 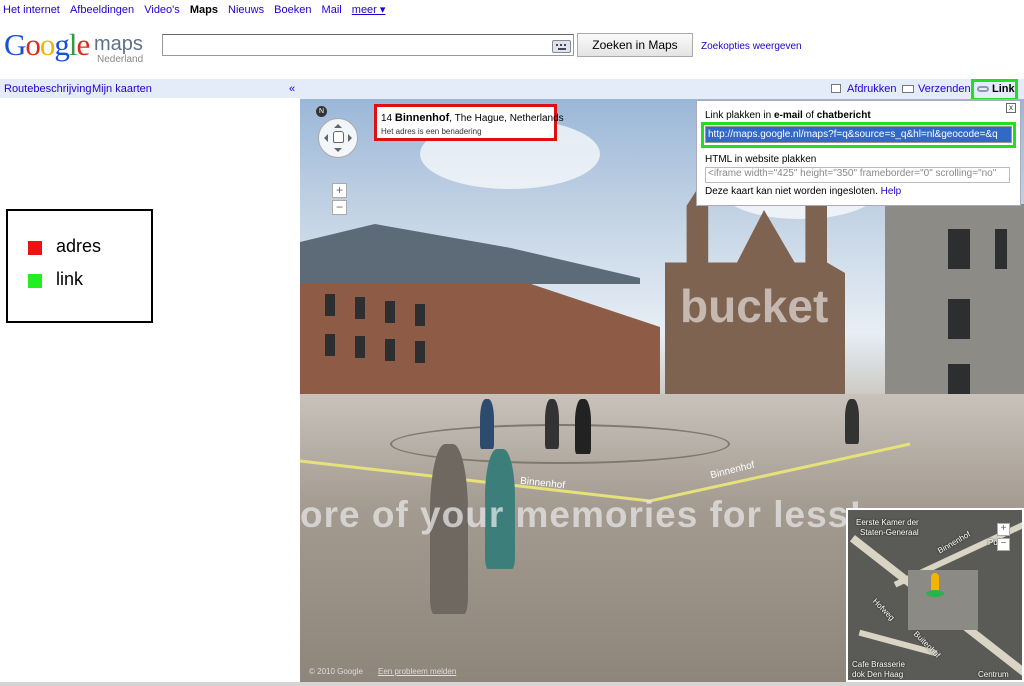 I want to click on legend-label-address: adres, so click(x=79, y=246).